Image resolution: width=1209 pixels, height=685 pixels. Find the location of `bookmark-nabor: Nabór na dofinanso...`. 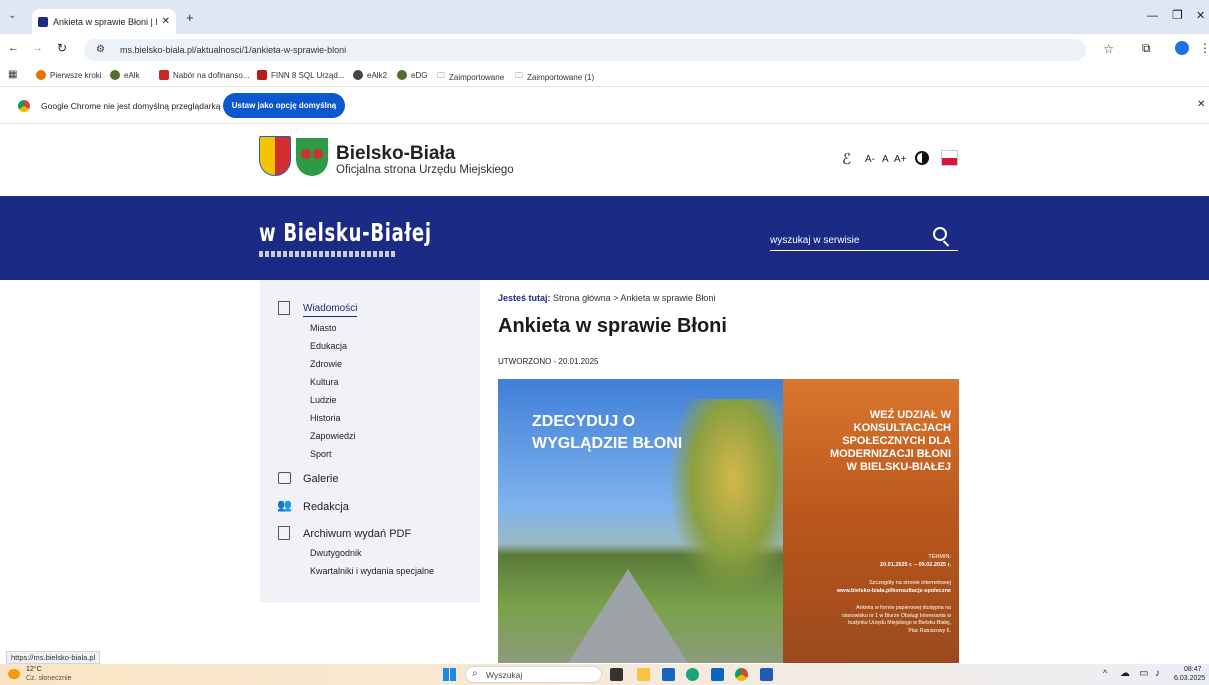

bookmark-nabor: Nabór na dofinanso... is located at coordinates (204, 75).